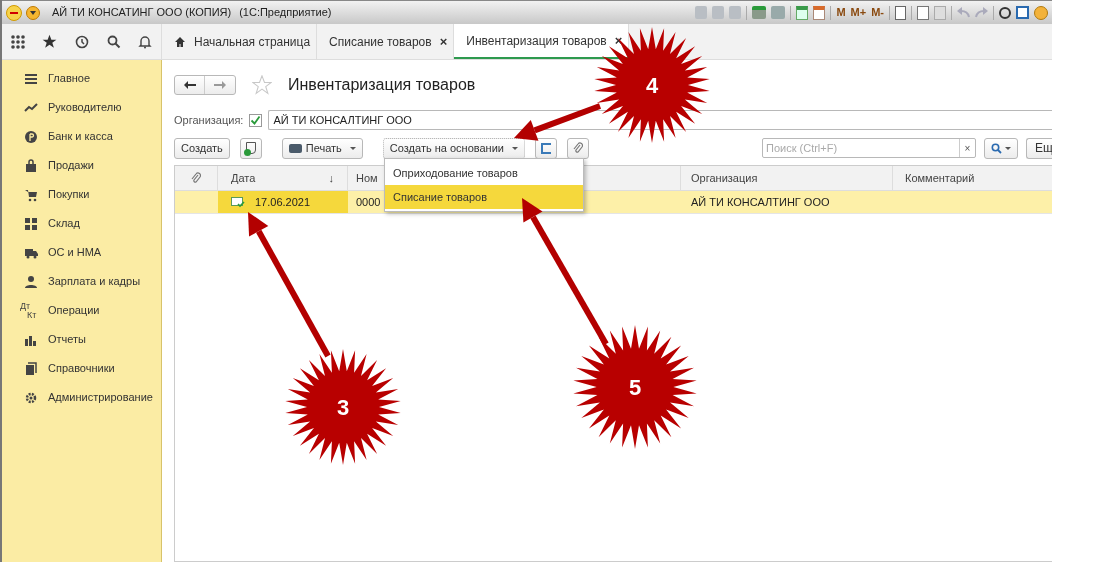  Describe the element at coordinates (841, 12) in the screenshot. I see `memory-button: M` at that location.